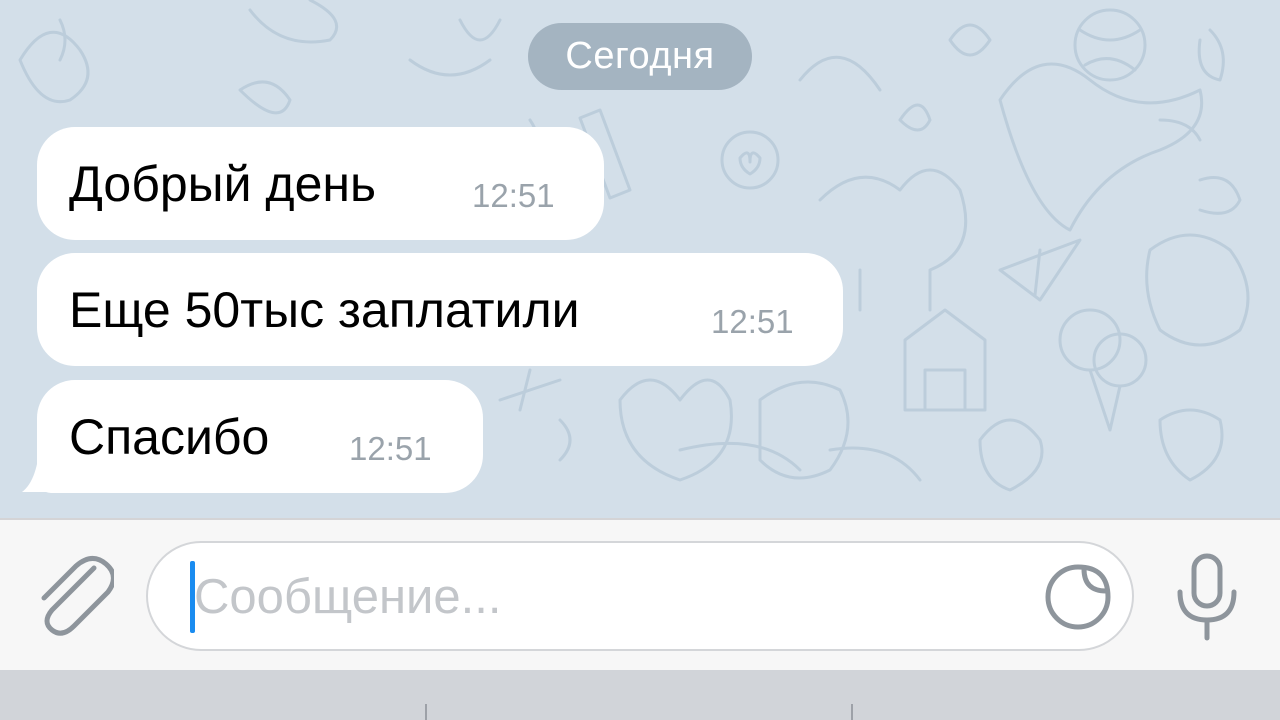  What do you see at coordinates (72, 595) in the screenshot?
I see `paperclip-icon` at bounding box center [72, 595].